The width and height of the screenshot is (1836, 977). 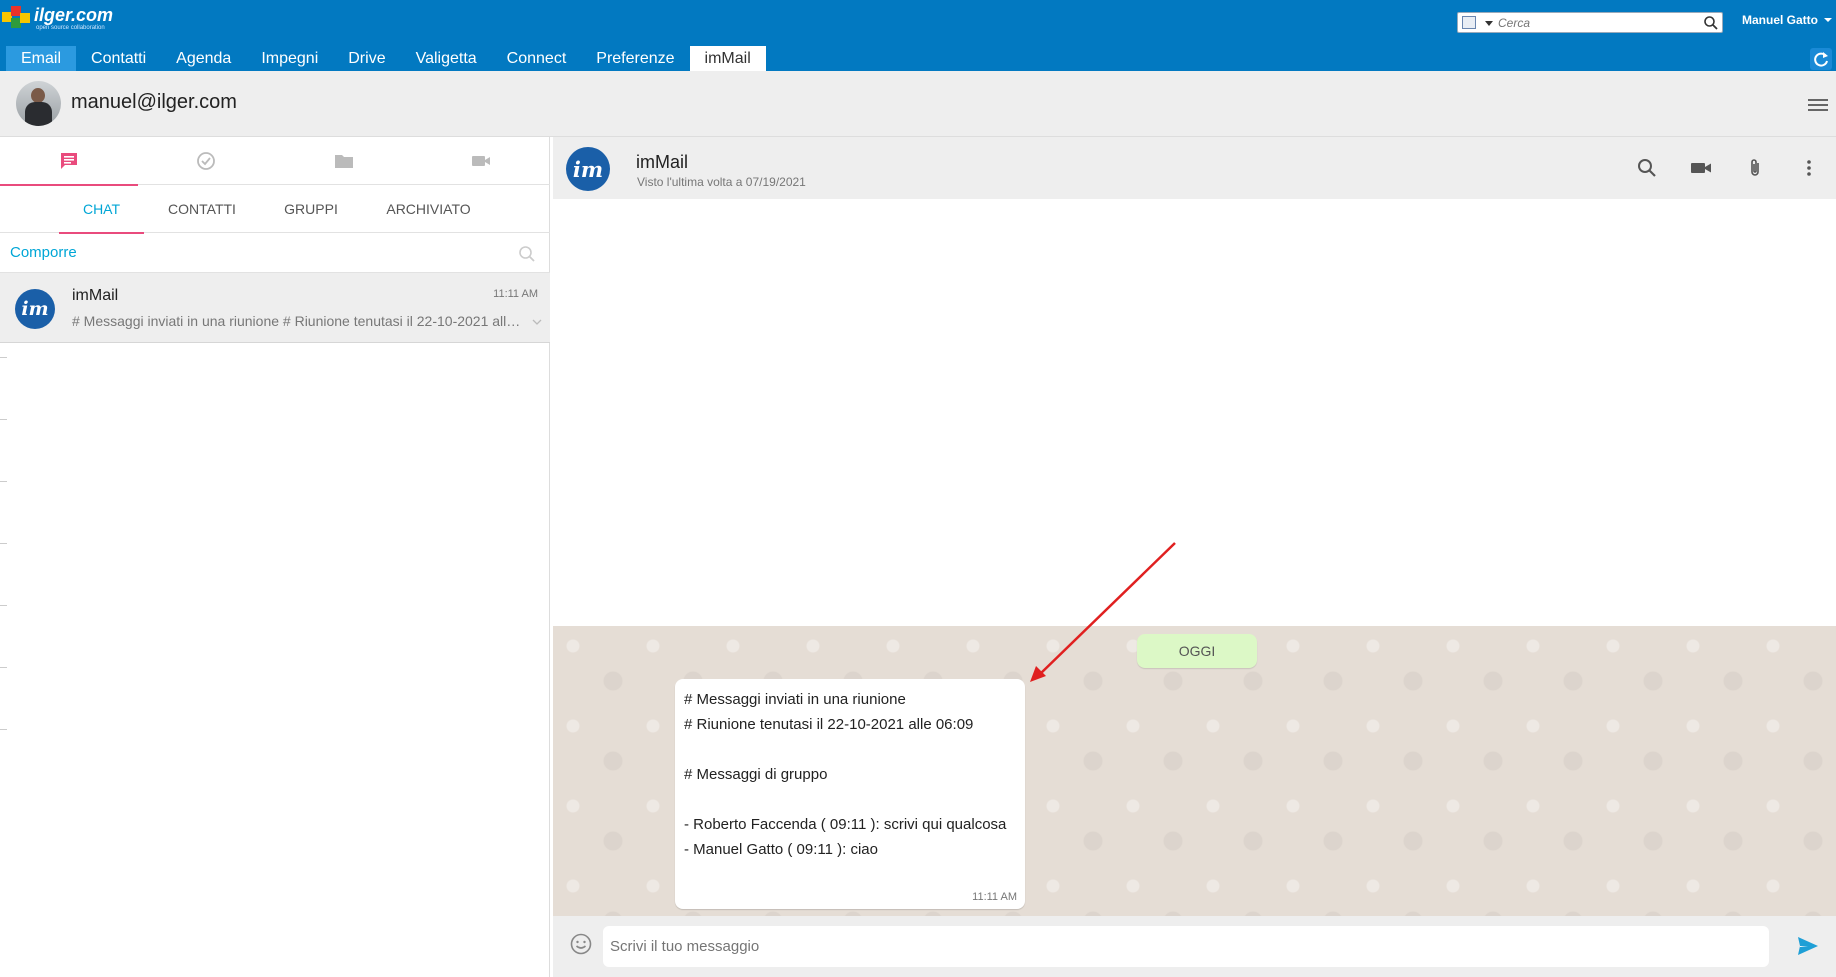 I want to click on emoji-icon, so click(x=581, y=944).